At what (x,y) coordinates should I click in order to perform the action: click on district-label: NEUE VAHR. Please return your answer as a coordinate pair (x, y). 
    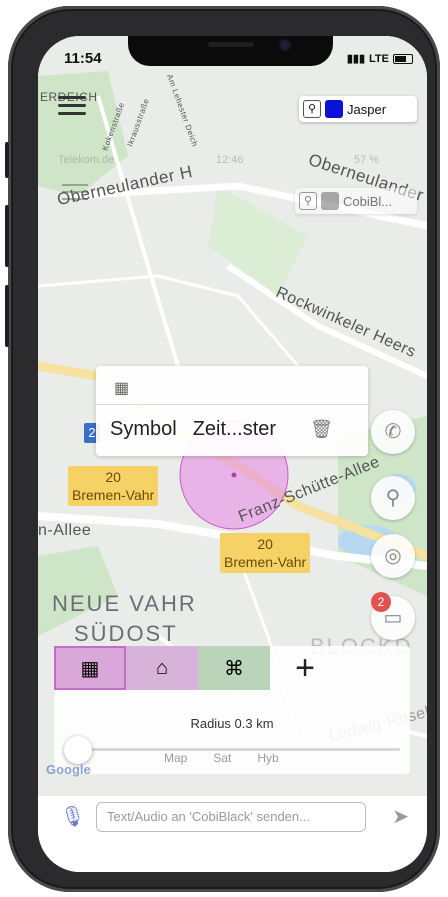
    Looking at the image, I should click on (124, 603).